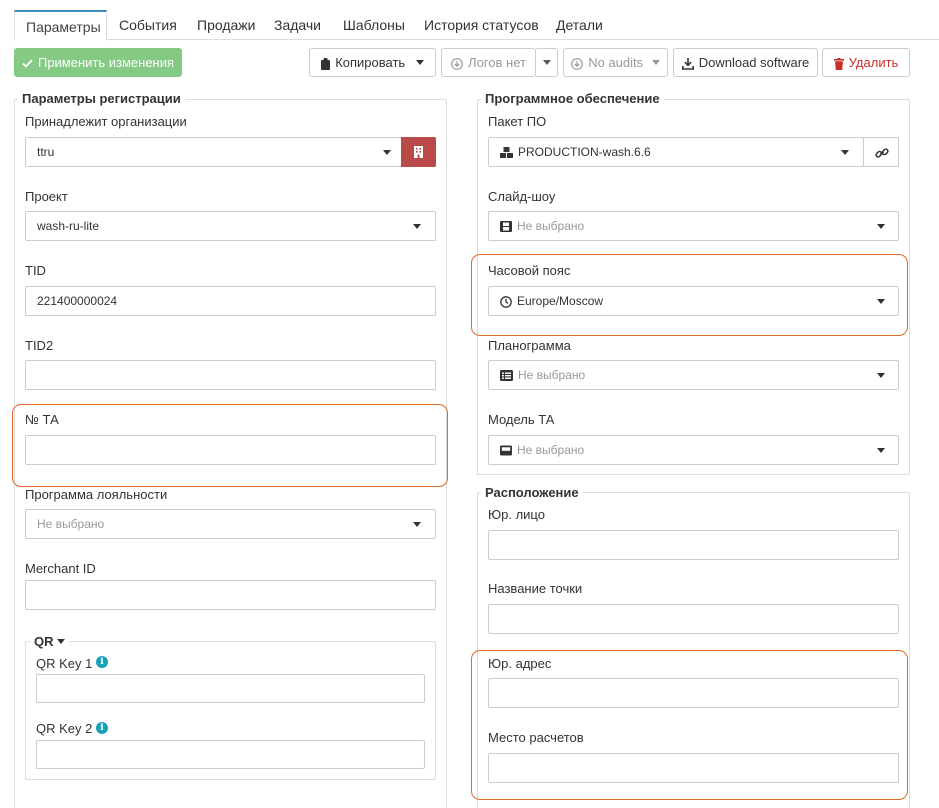 Image resolution: width=939 pixels, height=808 pixels. Describe the element at coordinates (297, 25) in the screenshot. I see `tab-tasks: Задачи` at that location.